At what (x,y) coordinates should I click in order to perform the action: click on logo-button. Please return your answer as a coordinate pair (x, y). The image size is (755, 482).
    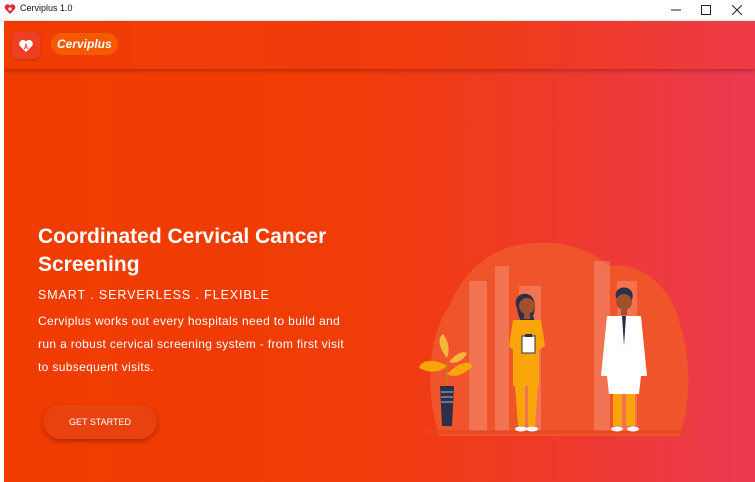
    Looking at the image, I should click on (26, 45).